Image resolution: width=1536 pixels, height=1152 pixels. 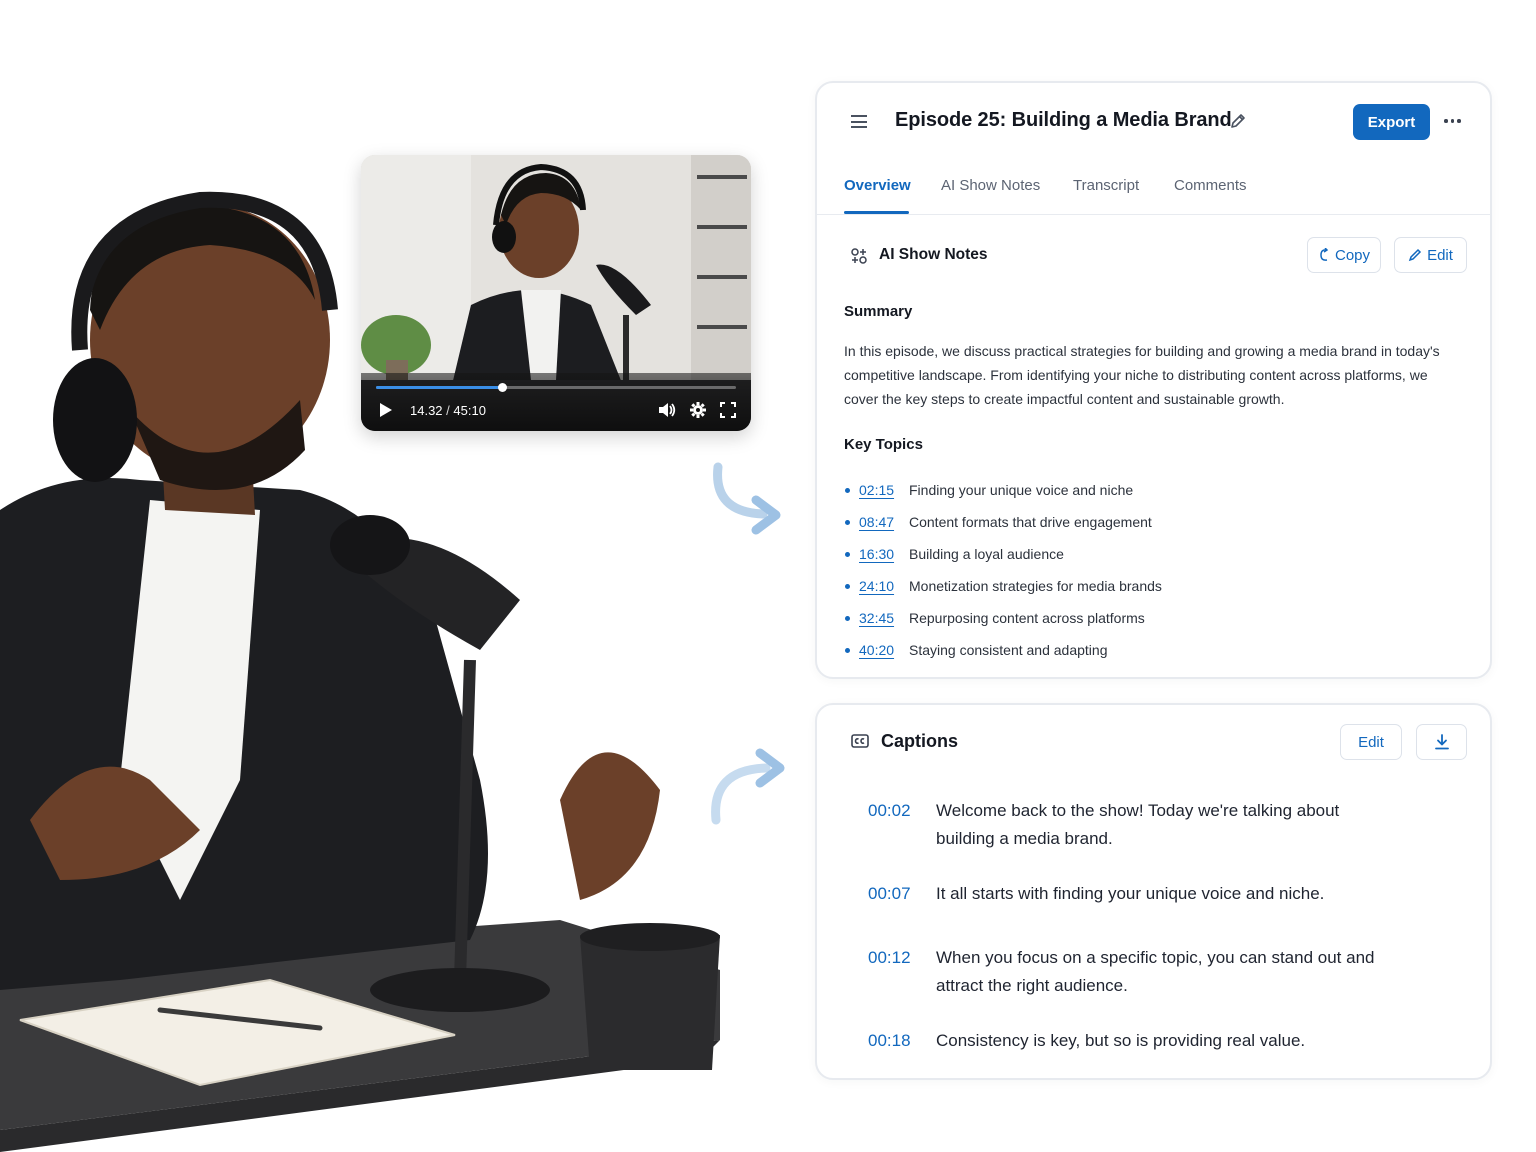 I want to click on settings-icon, so click(x=698, y=410).